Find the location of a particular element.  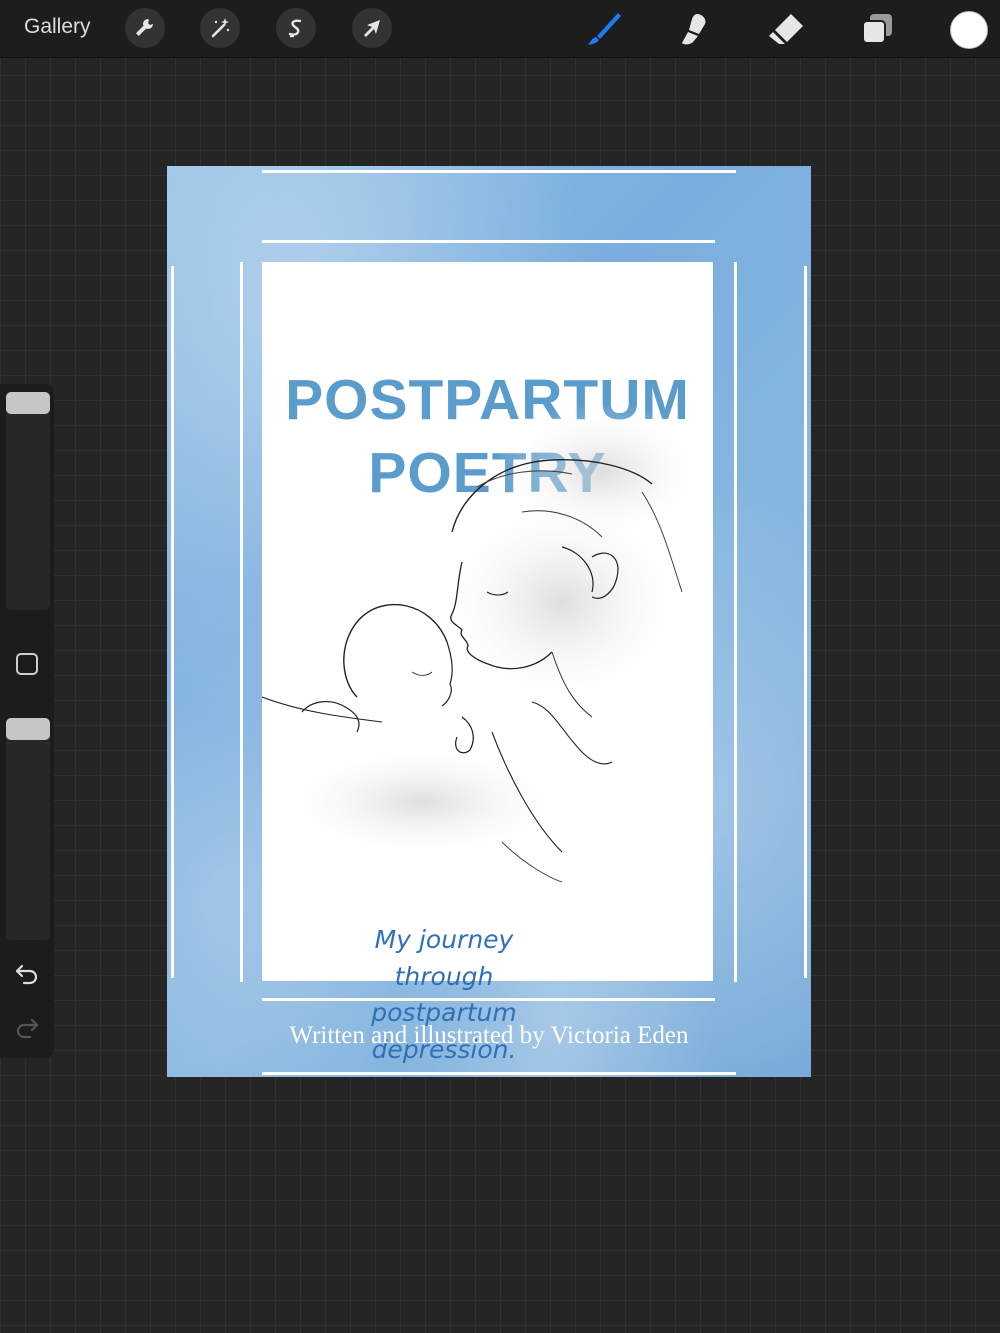

actions-button is located at coordinates (145, 28).